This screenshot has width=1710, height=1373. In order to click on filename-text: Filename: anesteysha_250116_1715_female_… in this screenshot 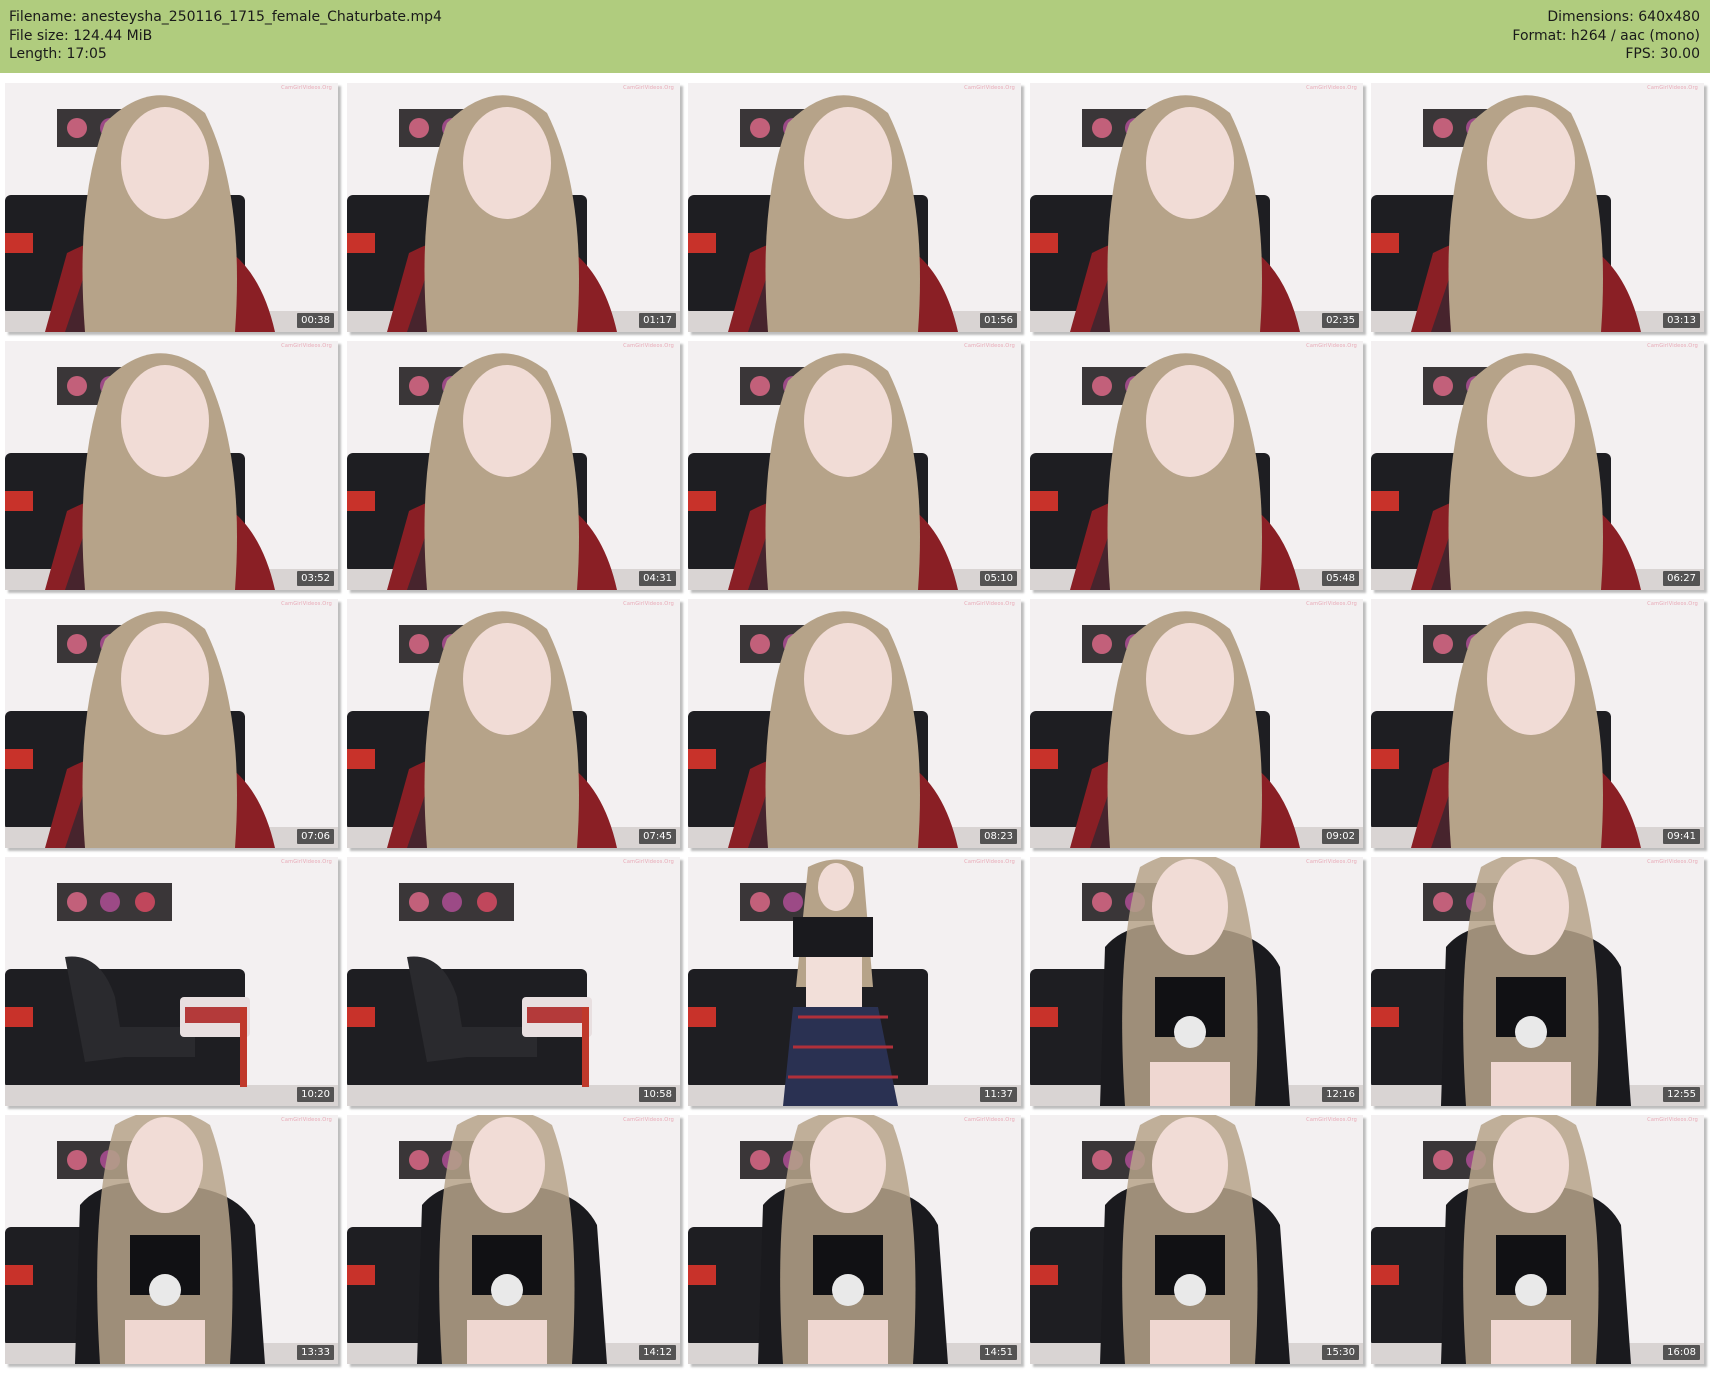, I will do `click(225, 17)`.